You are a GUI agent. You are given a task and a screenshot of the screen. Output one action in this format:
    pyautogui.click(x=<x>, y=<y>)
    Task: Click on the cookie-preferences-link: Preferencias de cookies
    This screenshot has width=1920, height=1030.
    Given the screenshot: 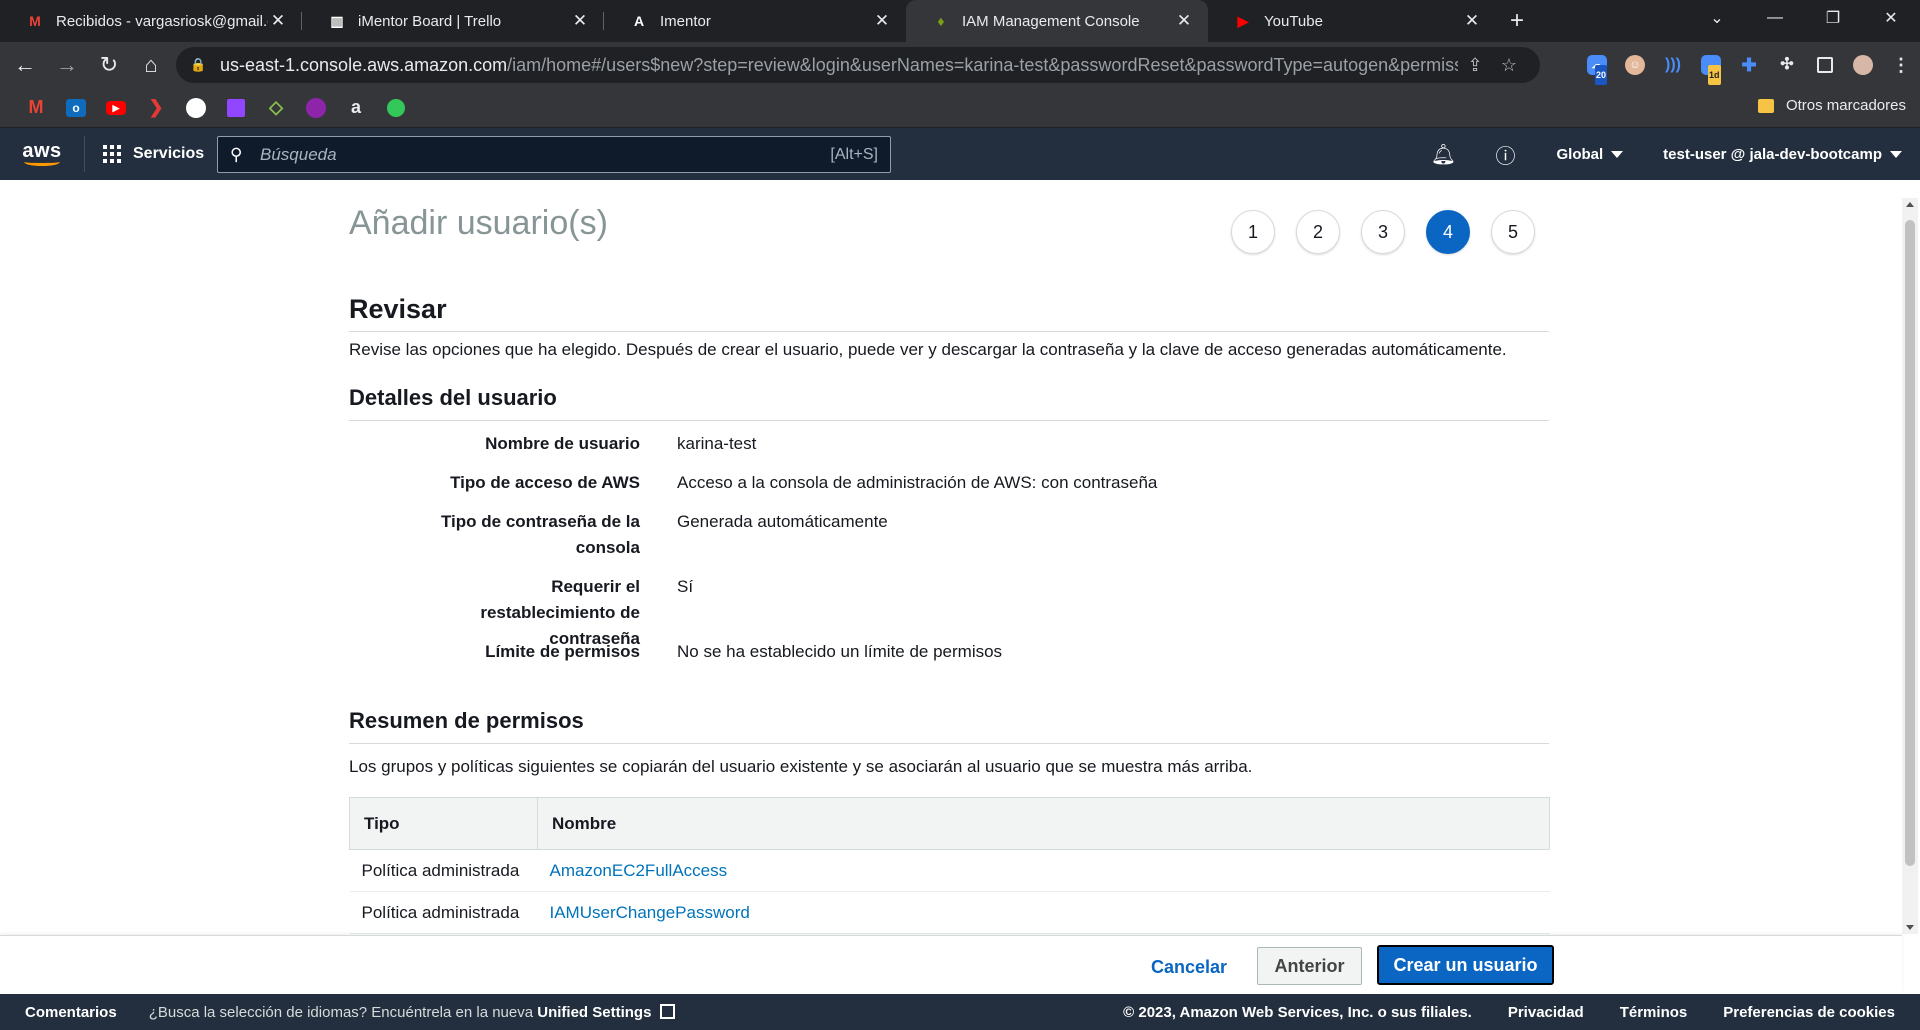 What is the action you would take?
    pyautogui.click(x=1809, y=1012)
    